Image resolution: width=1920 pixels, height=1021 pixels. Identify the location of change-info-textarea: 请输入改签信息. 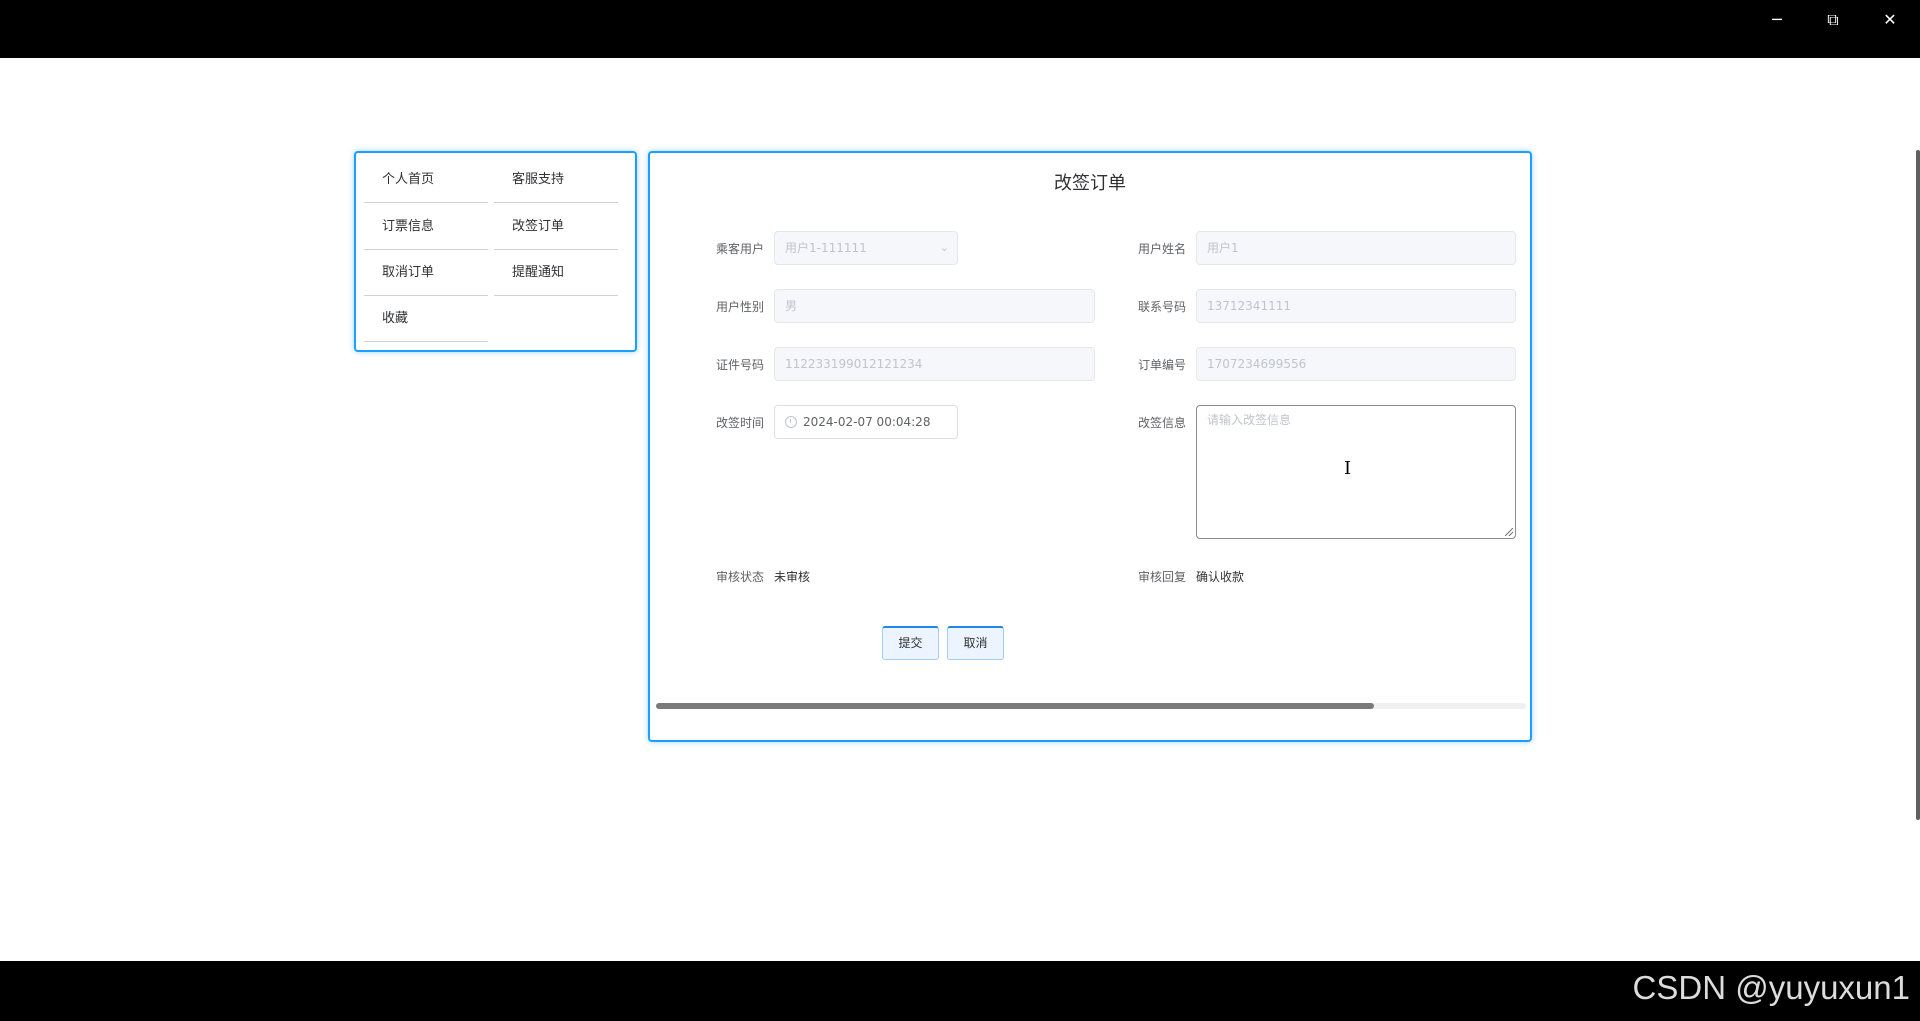
(1356, 472).